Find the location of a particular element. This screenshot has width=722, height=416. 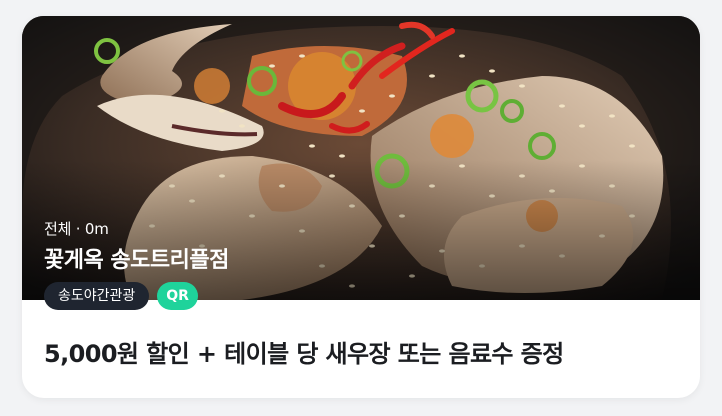

benefit-text: 5,000원 할인 + 테이블 당 새우장 또는 음료수 증정 is located at coordinates (304, 354).